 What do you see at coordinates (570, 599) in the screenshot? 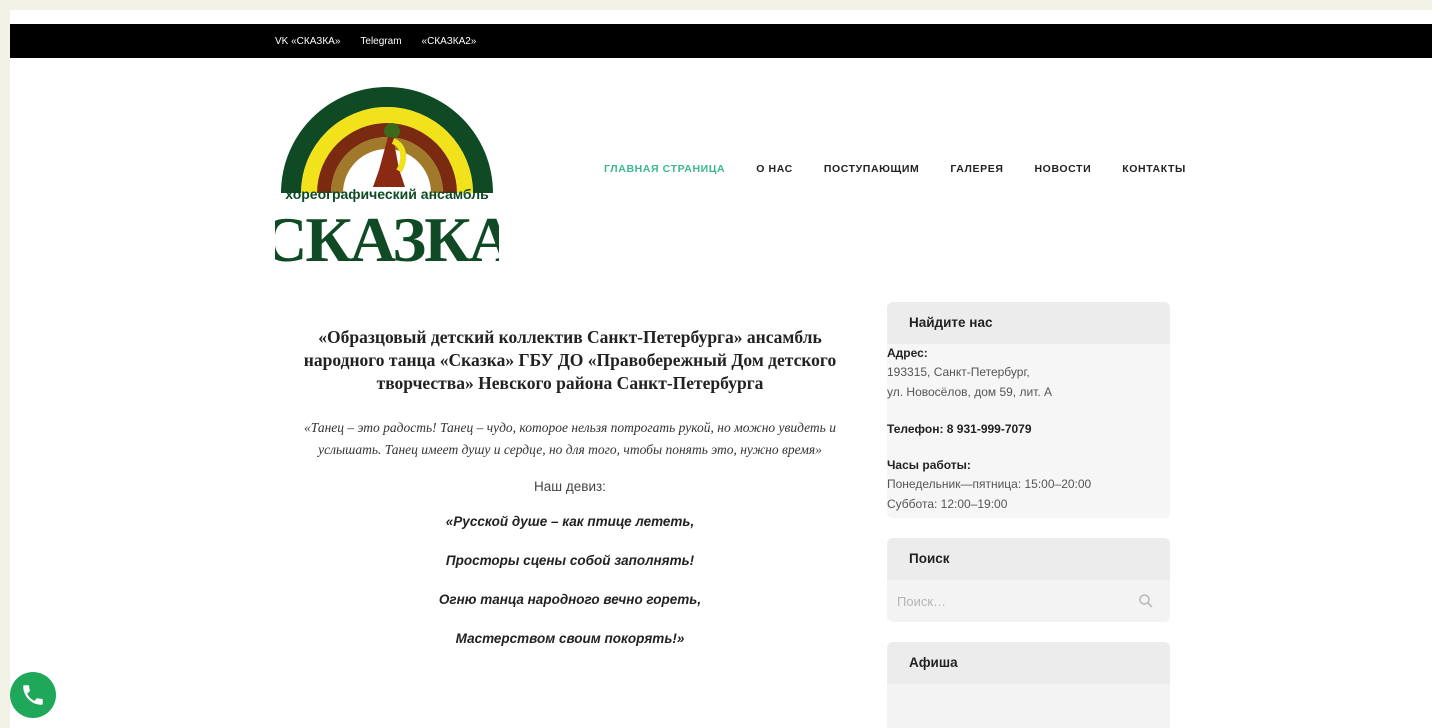
I see `motto-line-3: Огню танца народного вечно гореть,` at bounding box center [570, 599].